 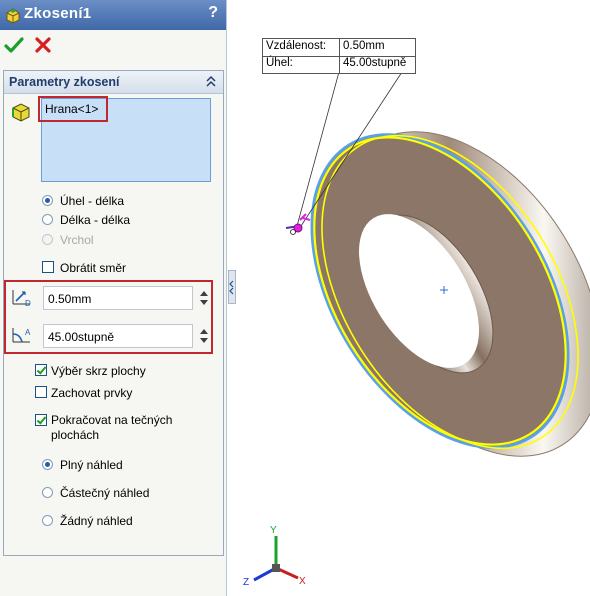 I want to click on distance-spinner, so click(x=204, y=298).